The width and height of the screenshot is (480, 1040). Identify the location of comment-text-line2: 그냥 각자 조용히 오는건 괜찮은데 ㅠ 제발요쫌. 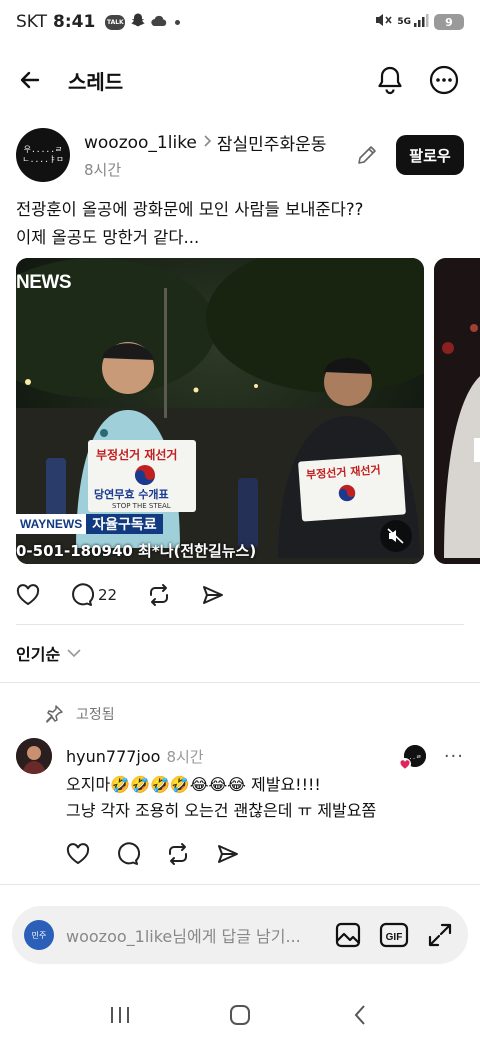
(221, 810).